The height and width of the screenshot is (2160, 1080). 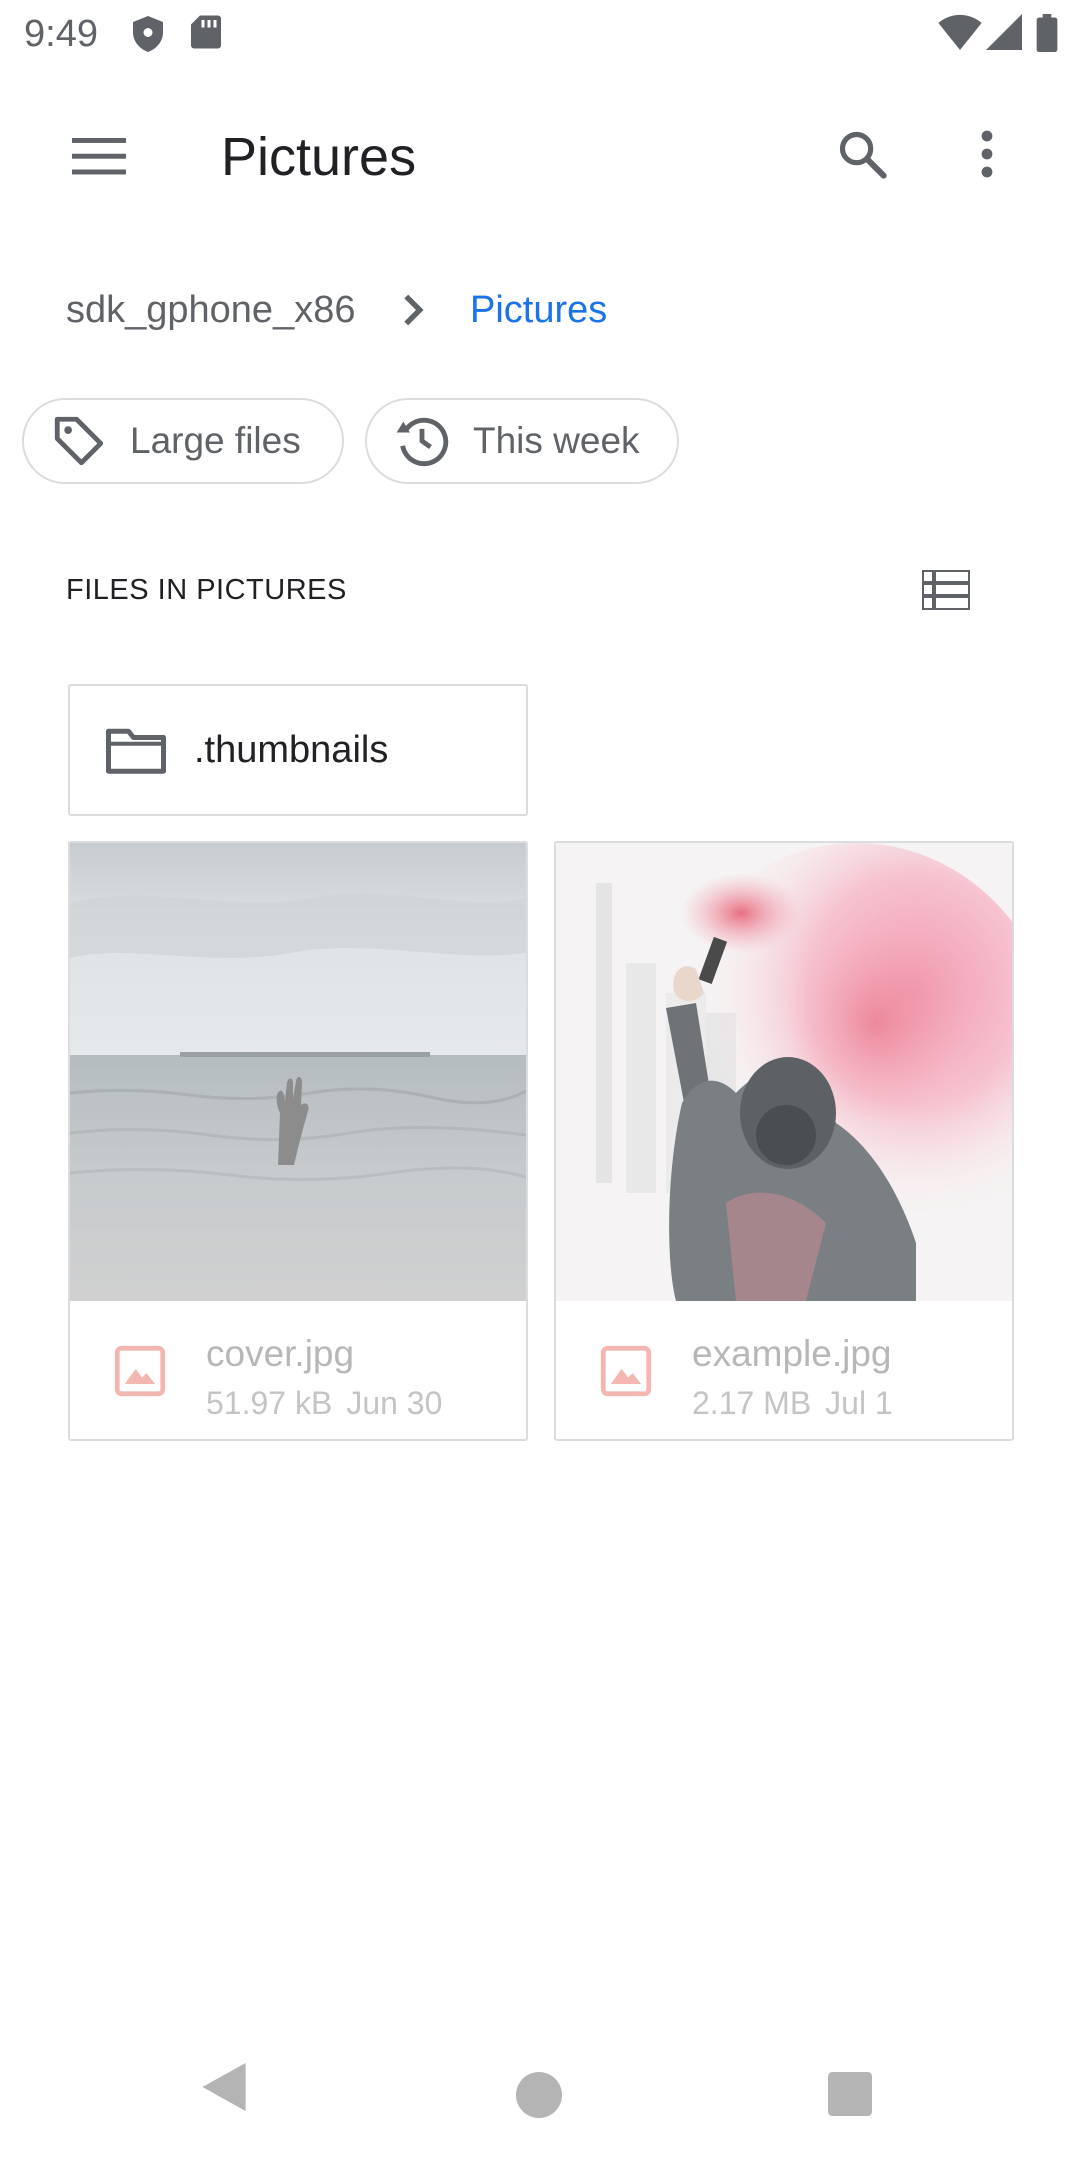 What do you see at coordinates (210, 310) in the screenshot?
I see `breadcrumb-root: sdk_gphone_x86` at bounding box center [210, 310].